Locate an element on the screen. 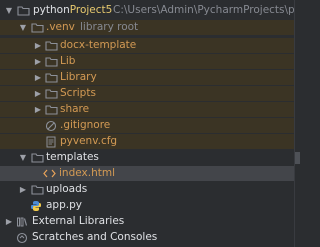  tree-item-scripts: ▶ Scripts is located at coordinates (147, 93).